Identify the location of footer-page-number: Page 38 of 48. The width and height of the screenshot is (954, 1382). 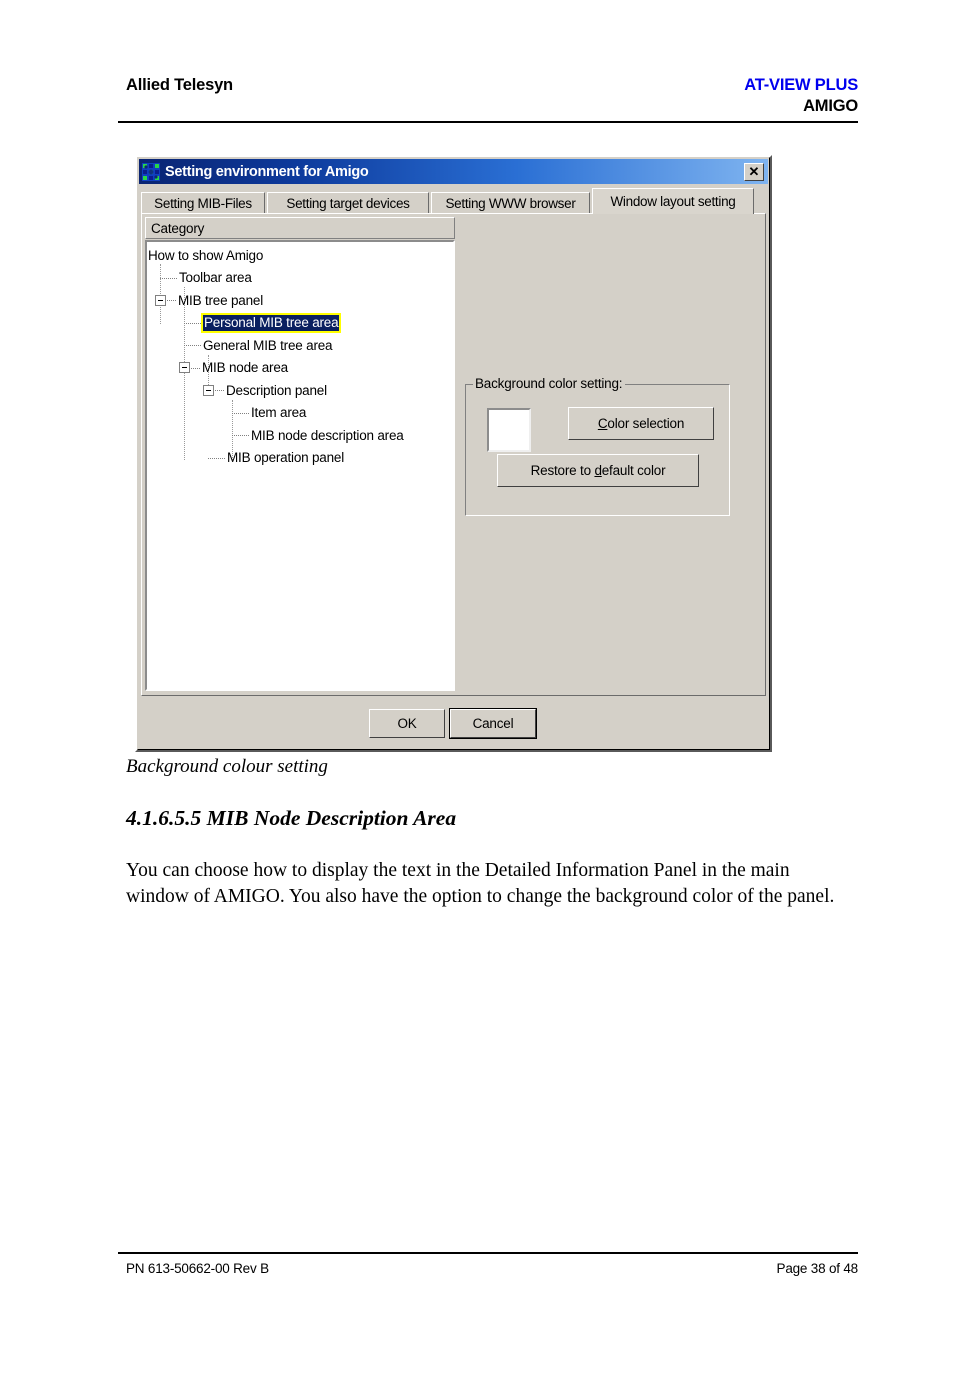
(817, 1268).